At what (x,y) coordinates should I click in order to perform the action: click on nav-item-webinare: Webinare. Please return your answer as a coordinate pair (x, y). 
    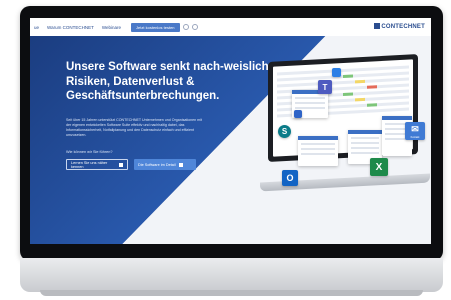
    Looking at the image, I should click on (111, 27).